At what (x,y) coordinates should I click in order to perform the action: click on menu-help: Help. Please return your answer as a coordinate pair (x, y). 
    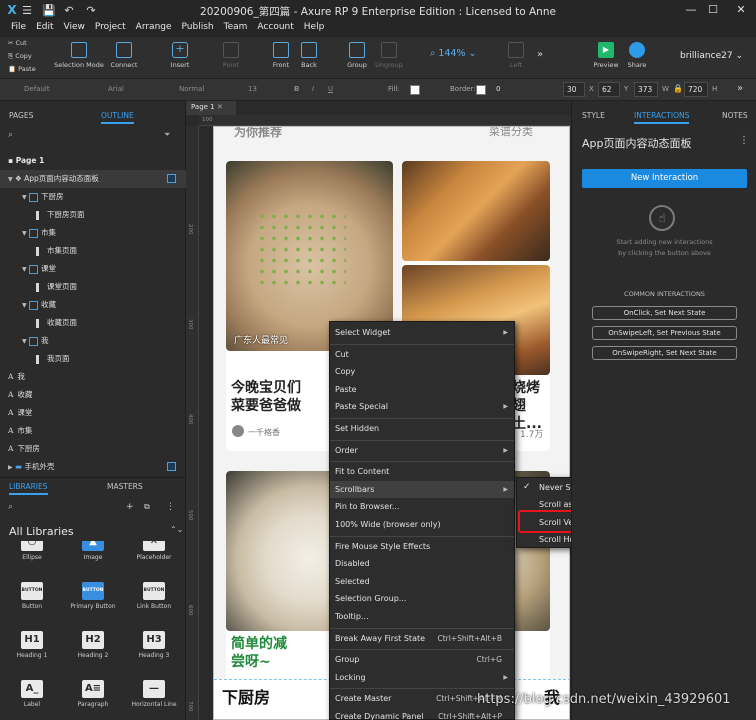
    Looking at the image, I should click on (314, 28).